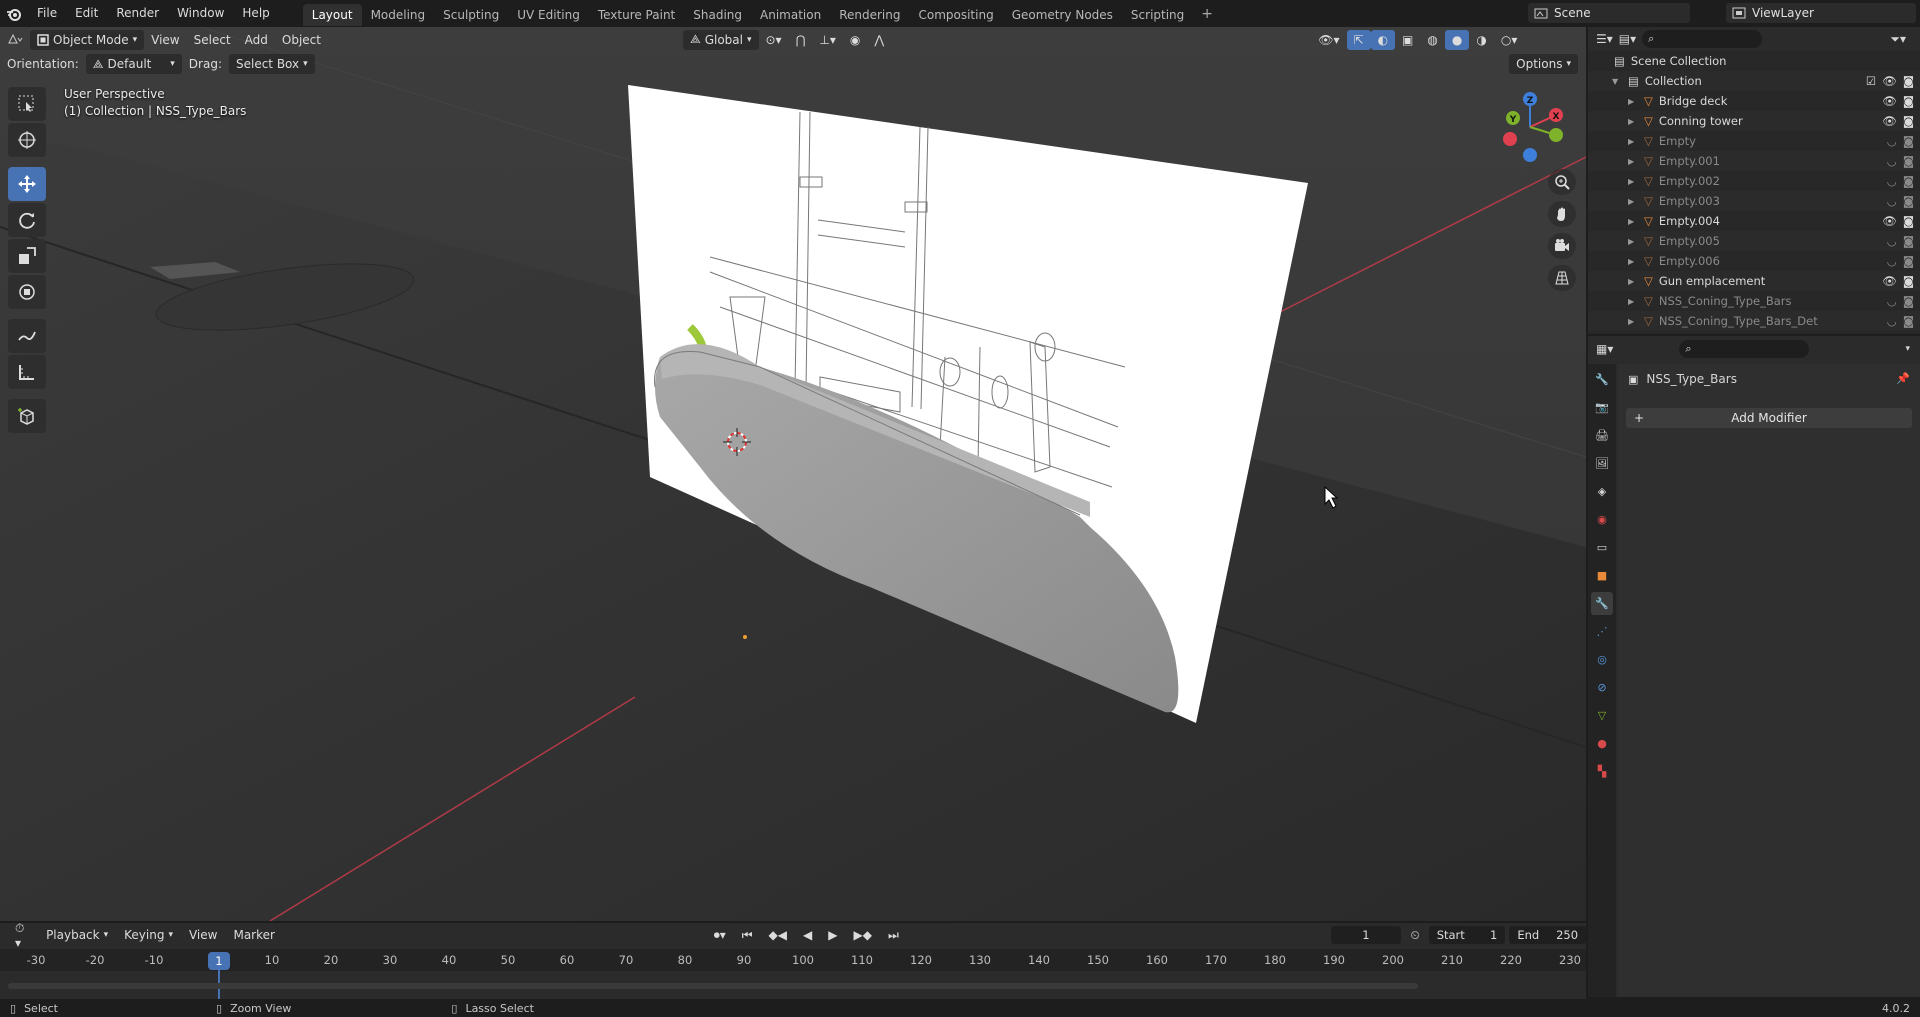 Image resolution: width=1920 pixels, height=1017 pixels. I want to click on menu-add: Add, so click(256, 40).